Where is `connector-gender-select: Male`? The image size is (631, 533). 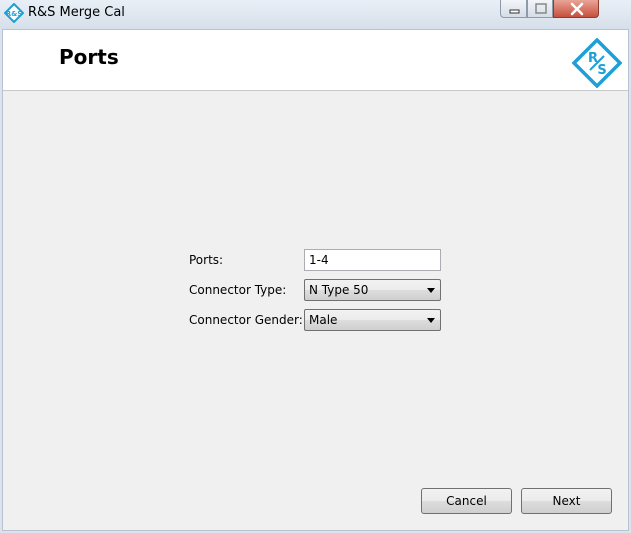 connector-gender-select: Male is located at coordinates (372, 320).